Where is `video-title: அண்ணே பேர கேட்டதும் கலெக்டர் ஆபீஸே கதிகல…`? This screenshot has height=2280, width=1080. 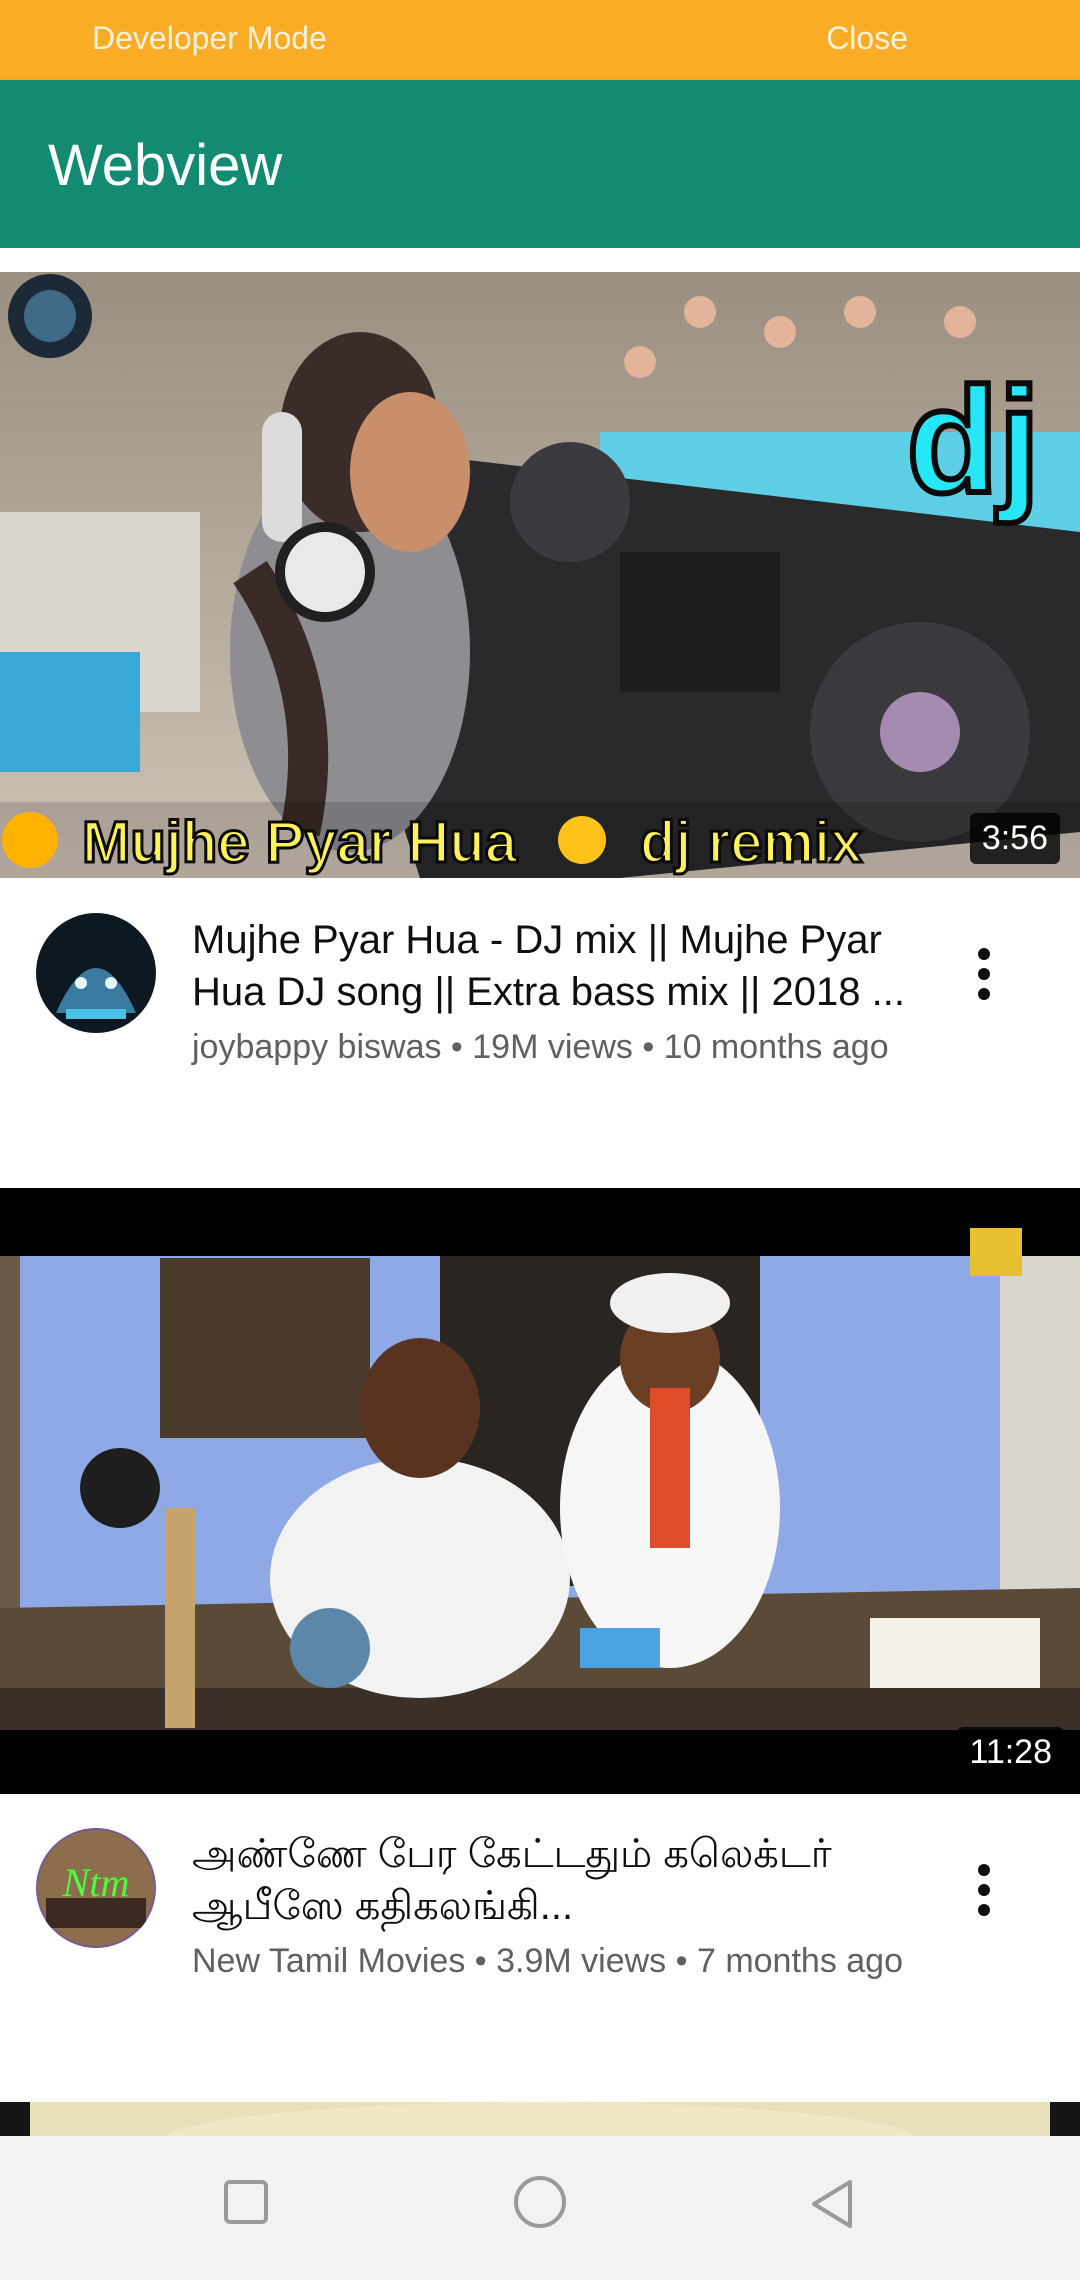
video-title: அண்ணே பேர கேட்டதும் கலெக்டர் ஆபீஸே கதிகல… is located at coordinates (562, 1880).